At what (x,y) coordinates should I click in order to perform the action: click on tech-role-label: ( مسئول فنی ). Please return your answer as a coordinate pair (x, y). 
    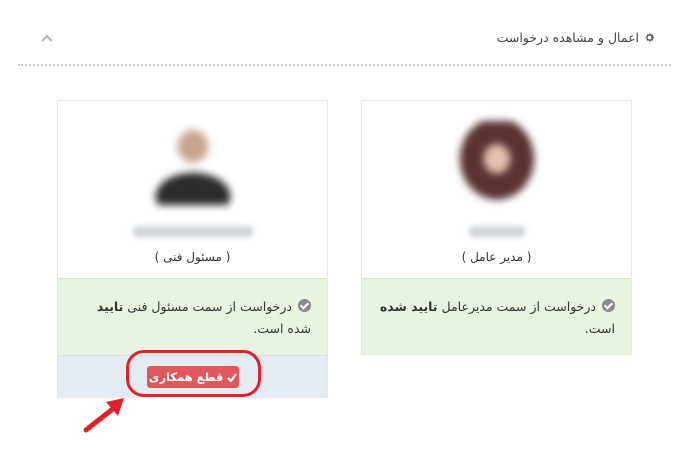
    Looking at the image, I should click on (192, 257).